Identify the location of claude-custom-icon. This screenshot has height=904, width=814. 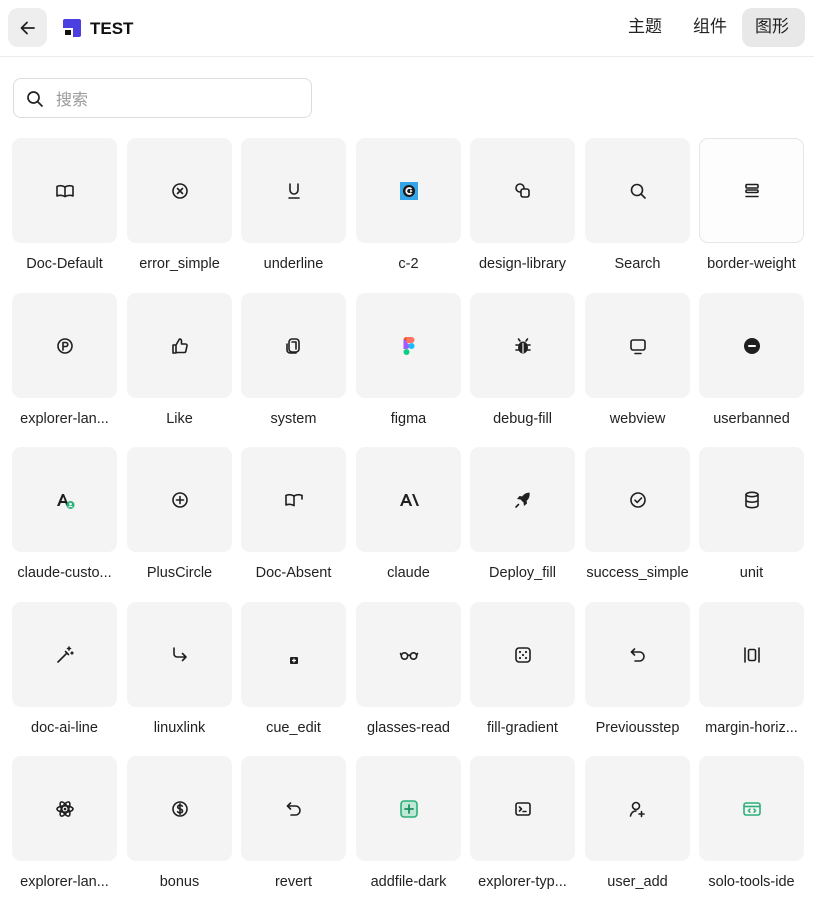
(65, 501).